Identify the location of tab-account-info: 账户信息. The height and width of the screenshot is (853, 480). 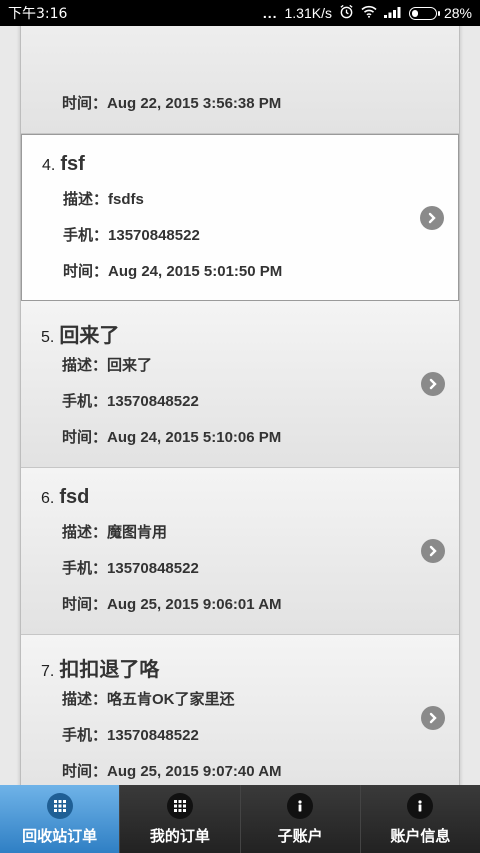
(420, 819).